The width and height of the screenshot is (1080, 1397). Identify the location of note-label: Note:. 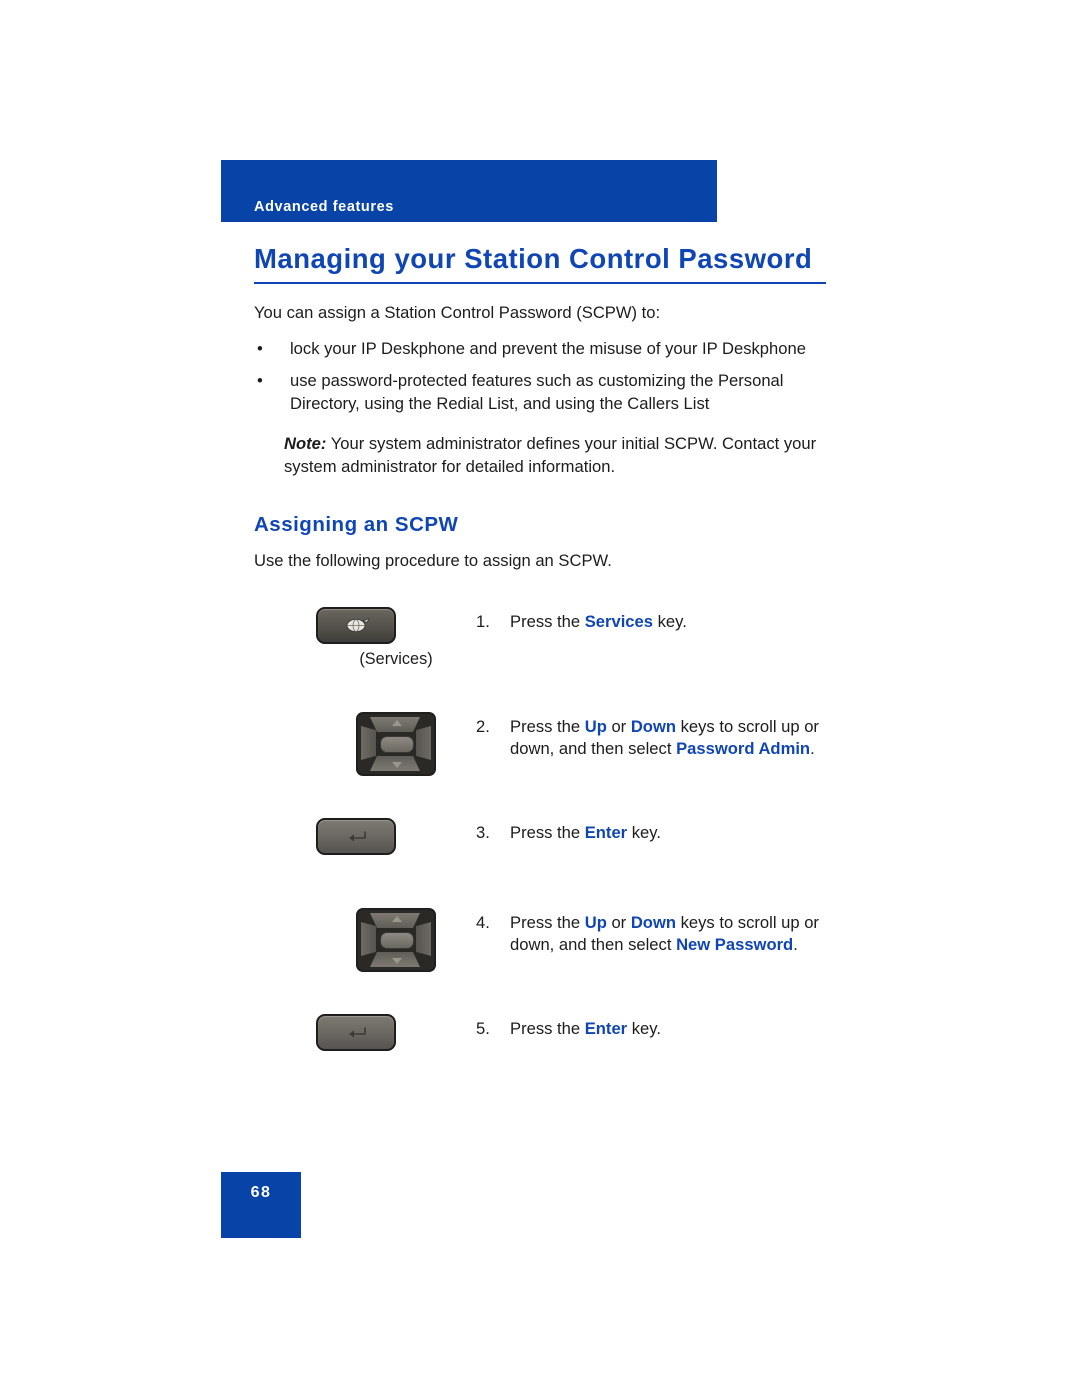
(305, 443).